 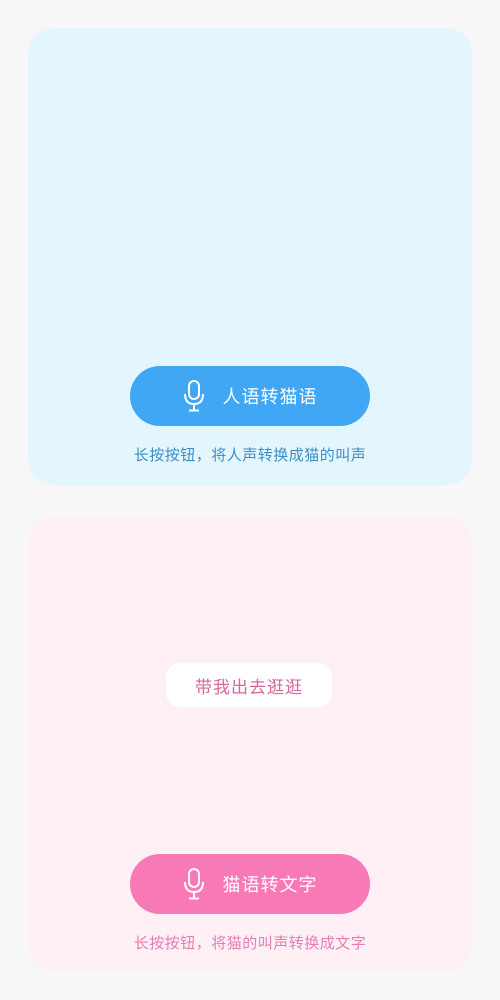 I want to click on cat-to-text-button: 猫语转文字, so click(x=250, y=884).